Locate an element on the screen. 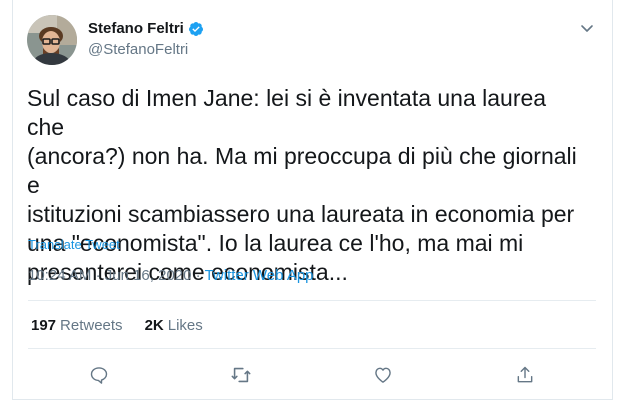  share-button is located at coordinates (525, 375).